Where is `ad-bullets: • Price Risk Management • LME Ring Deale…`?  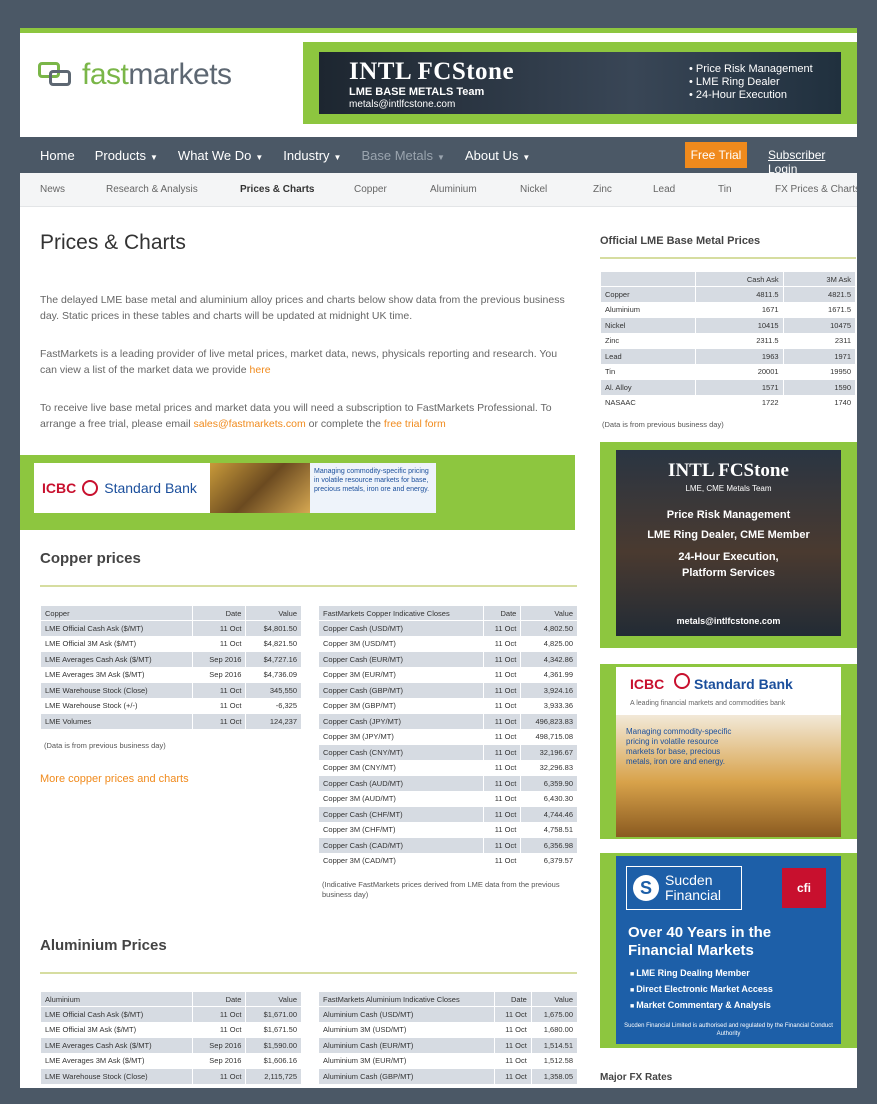
ad-bullets: • Price Risk Management • LME Ring Deale… is located at coordinates (751, 82).